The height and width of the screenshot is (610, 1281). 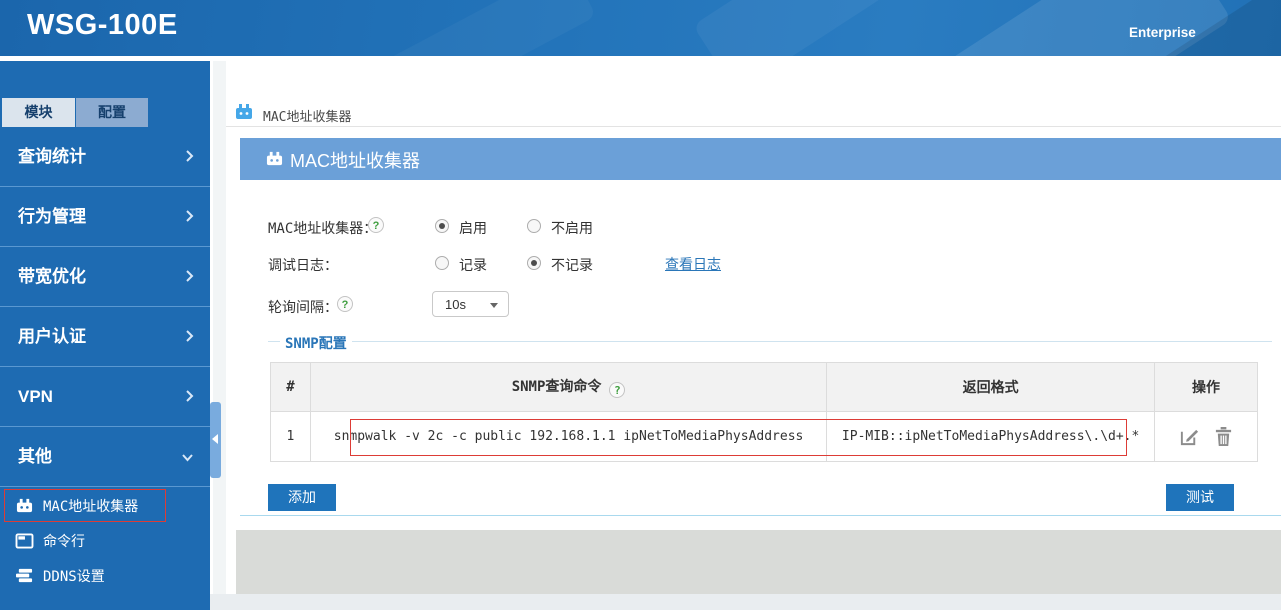 I want to click on sidebar-item-vpn: VPN, so click(x=105, y=397).